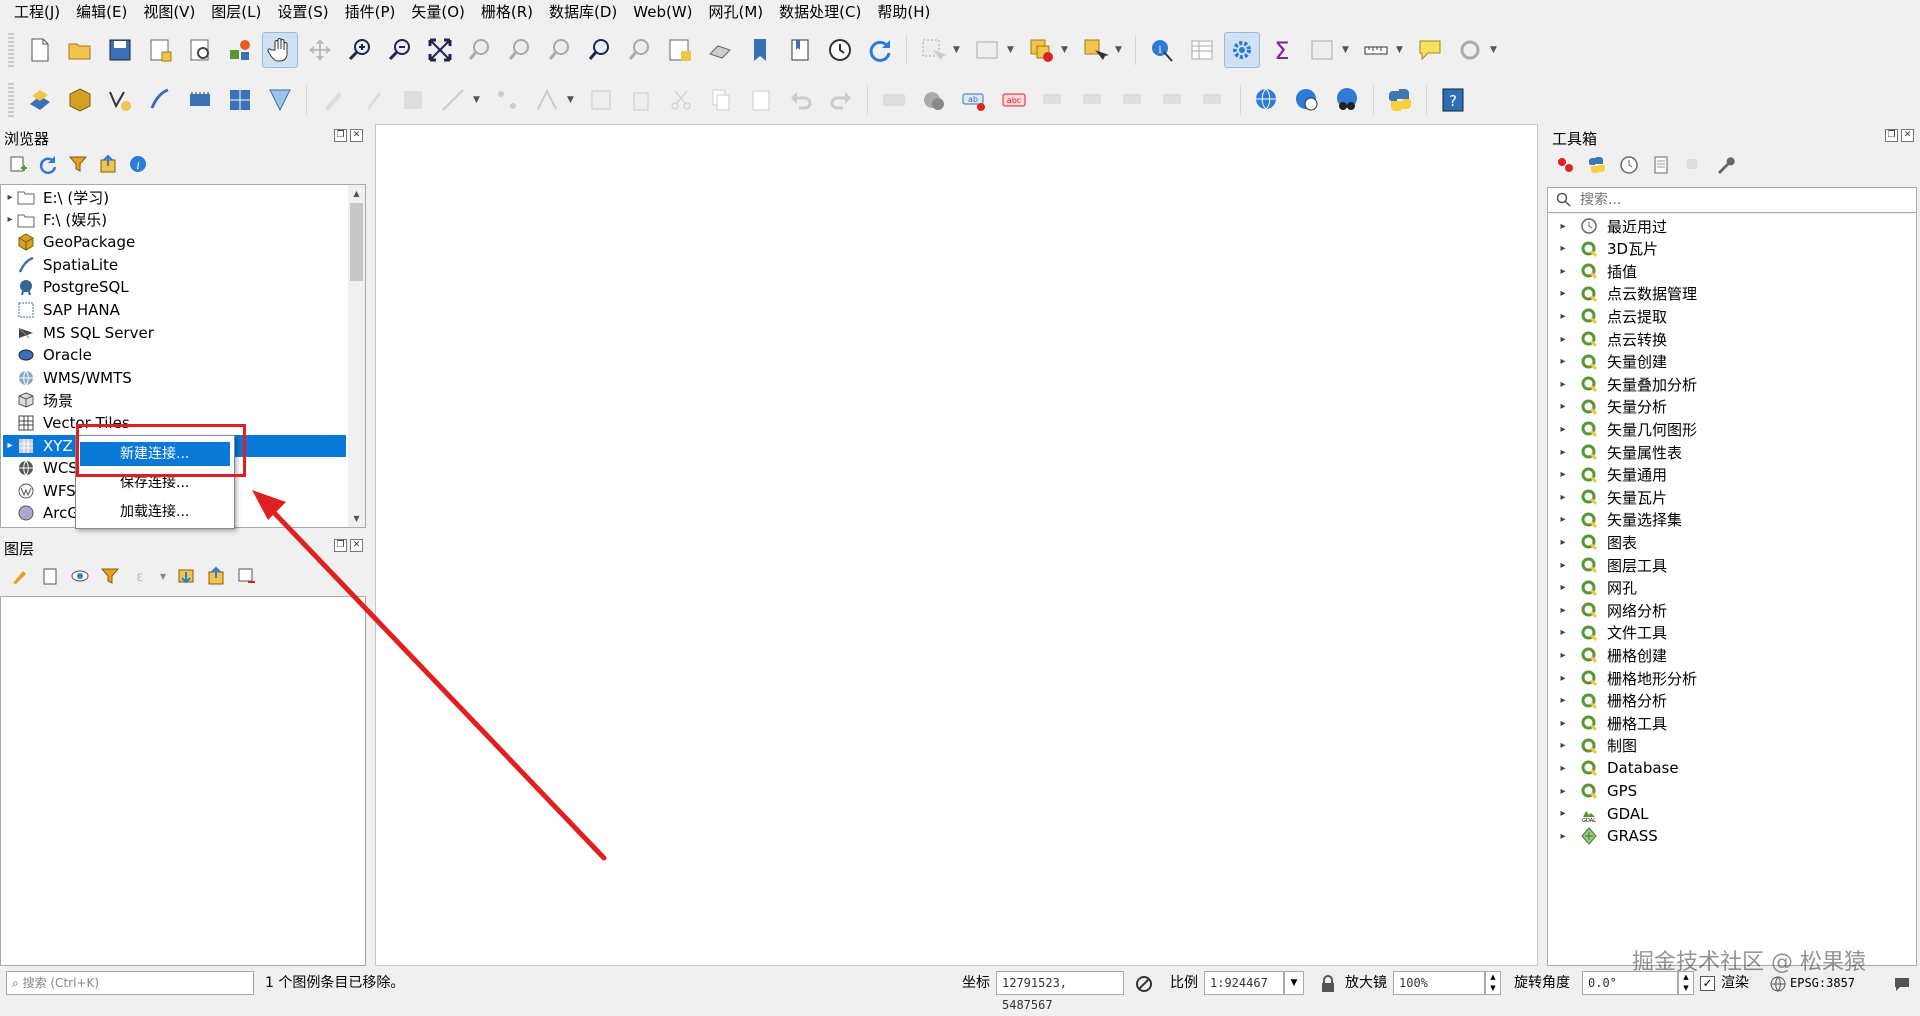  Describe the element at coordinates (200, 100) in the screenshot. I see `new-temporary-layer-icon` at that location.